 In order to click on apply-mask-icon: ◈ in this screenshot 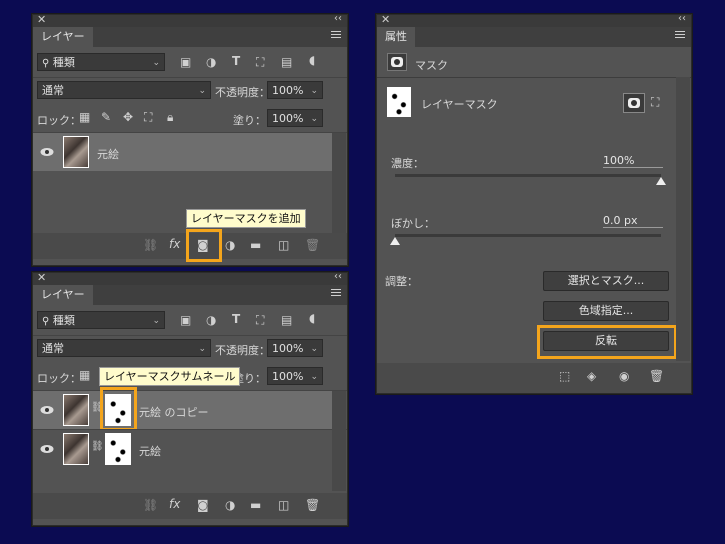, I will do `click(591, 376)`.